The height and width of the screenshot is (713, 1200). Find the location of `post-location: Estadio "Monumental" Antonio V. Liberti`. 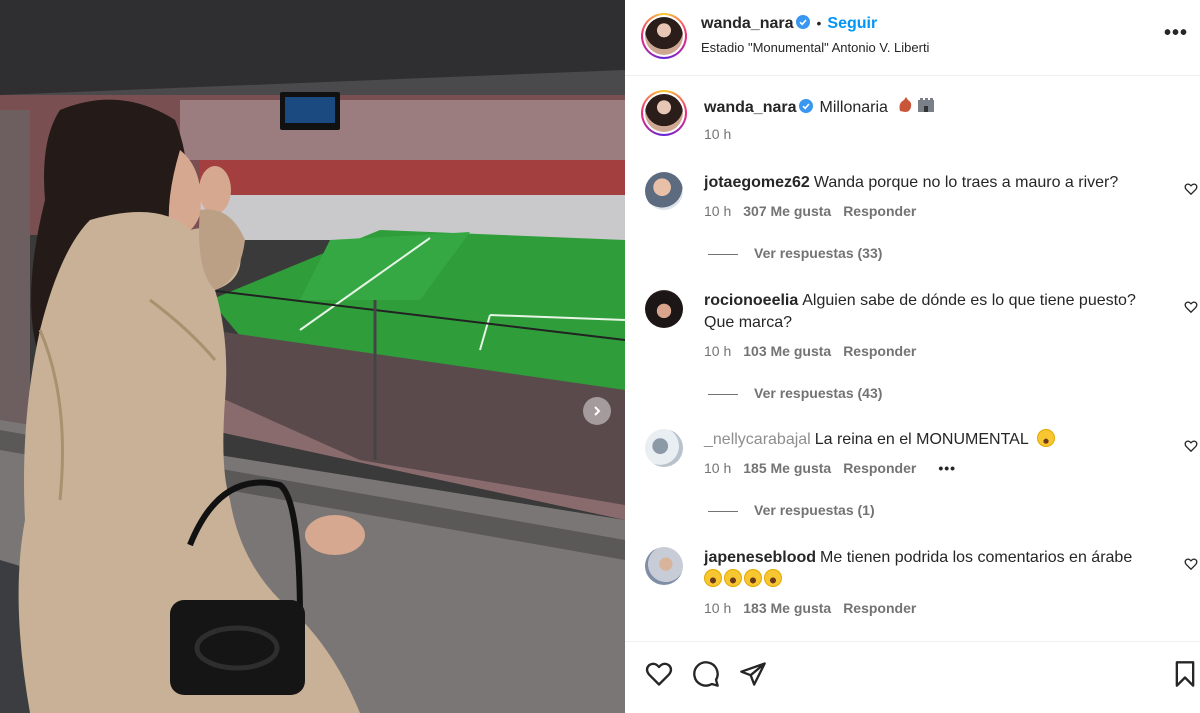

post-location: Estadio "Monumental" Antonio V. Liberti is located at coordinates (815, 47).